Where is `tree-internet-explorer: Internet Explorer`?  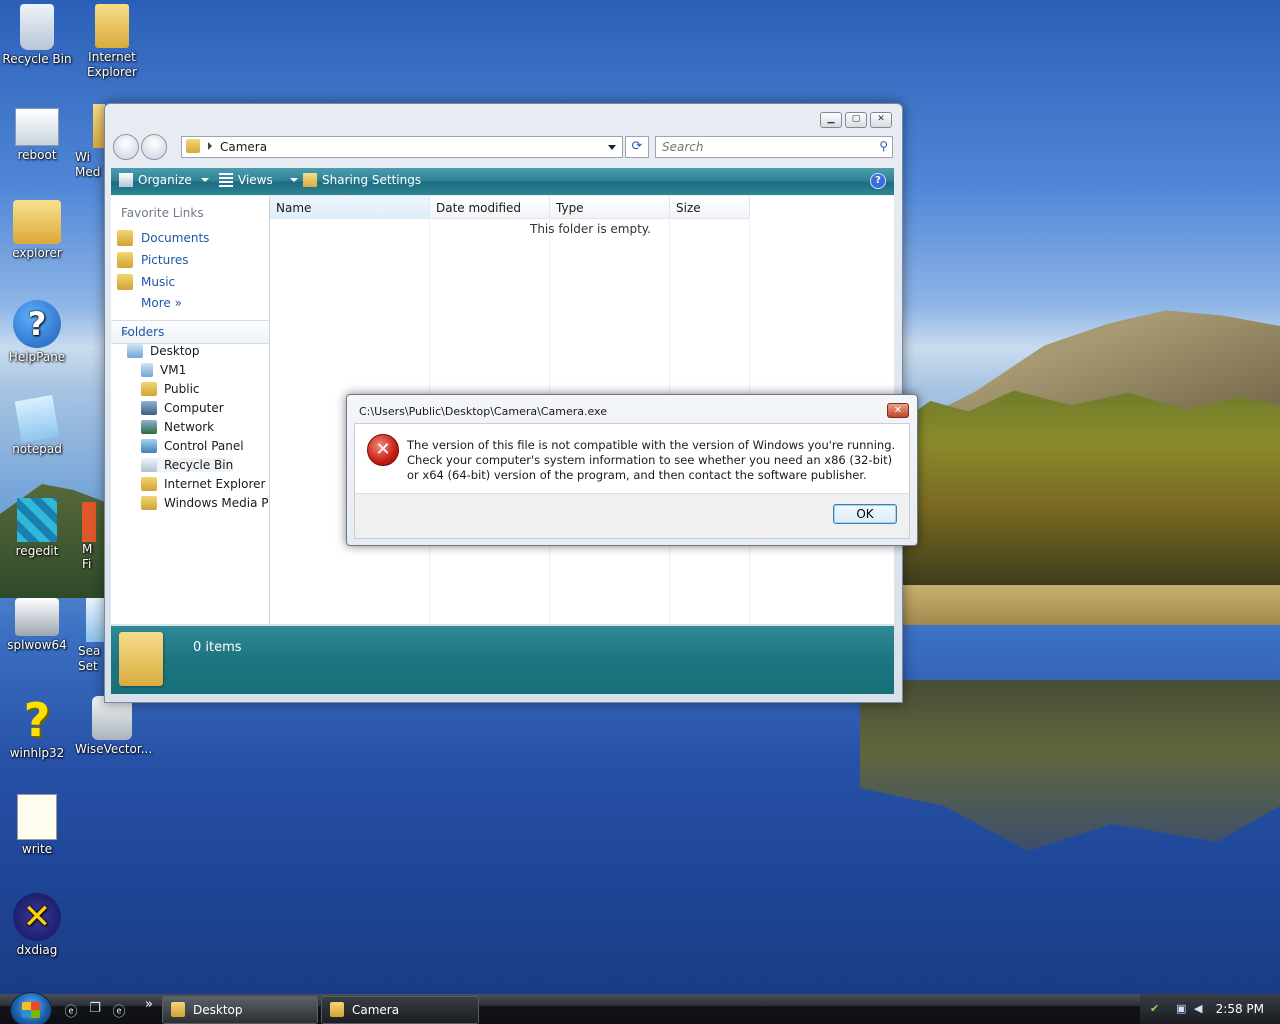 tree-internet-explorer: Internet Explorer is located at coordinates (203, 484).